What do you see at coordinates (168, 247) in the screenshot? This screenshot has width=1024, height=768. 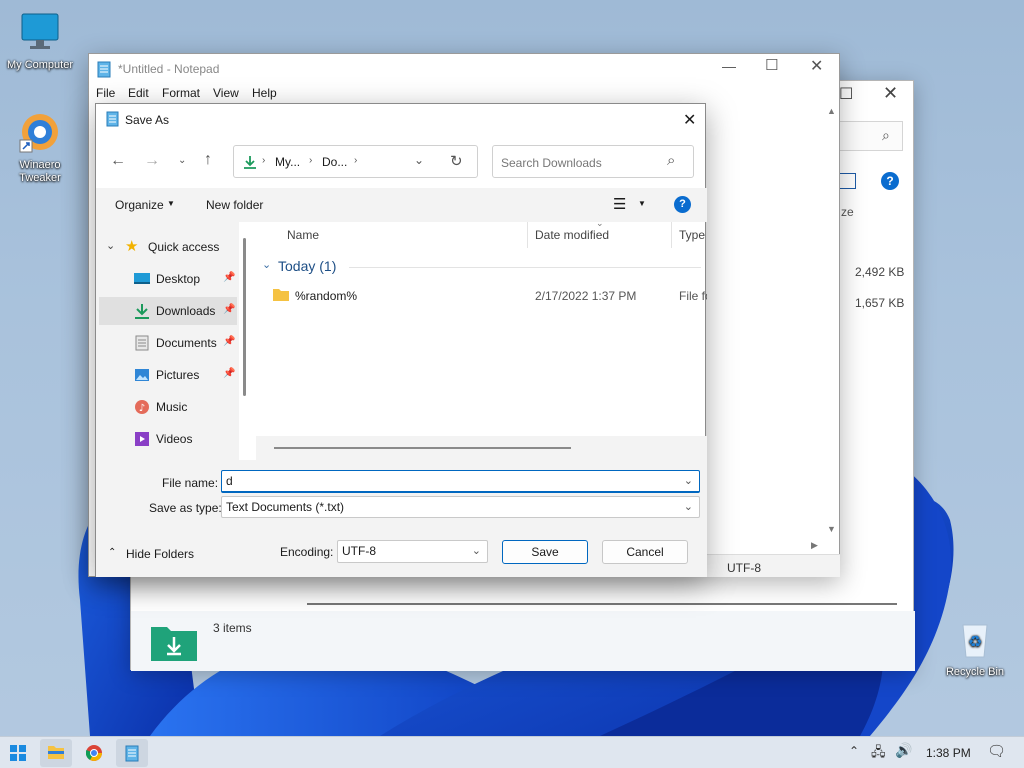 I see `nav-quick-access: ⌄ ★ Quick access` at bounding box center [168, 247].